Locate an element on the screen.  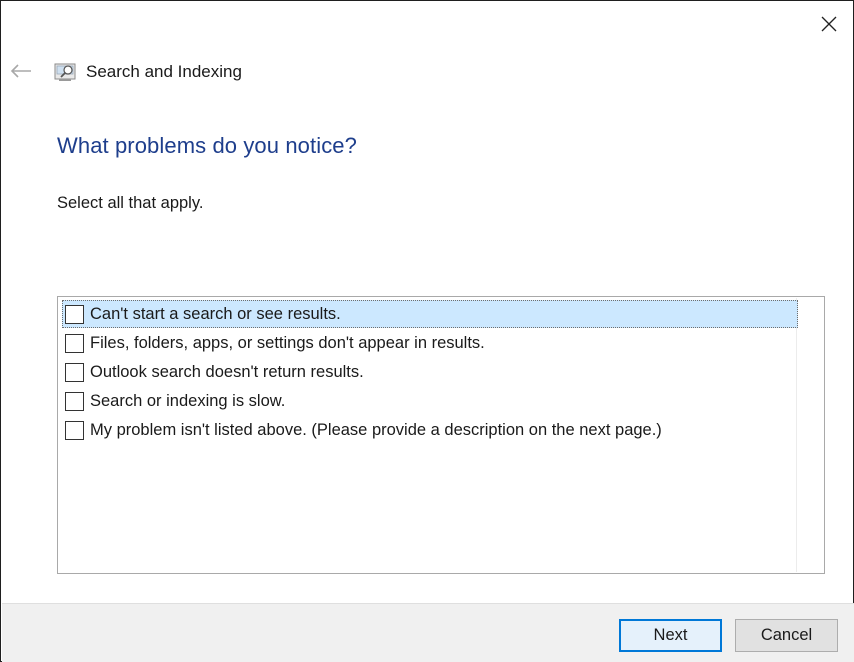
back-button is located at coordinates (21, 71).